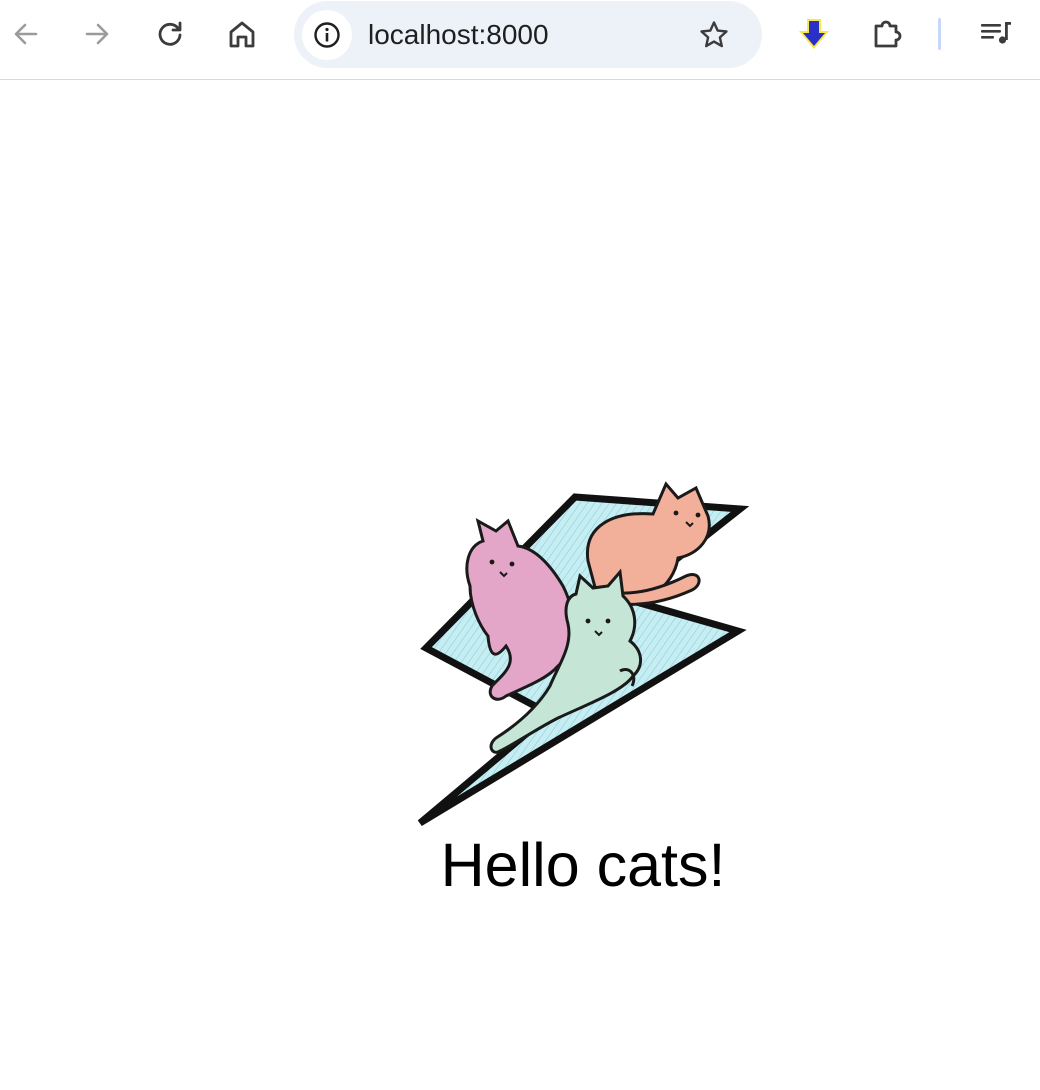  I want to click on arrow-left-icon, so click(26, 34).